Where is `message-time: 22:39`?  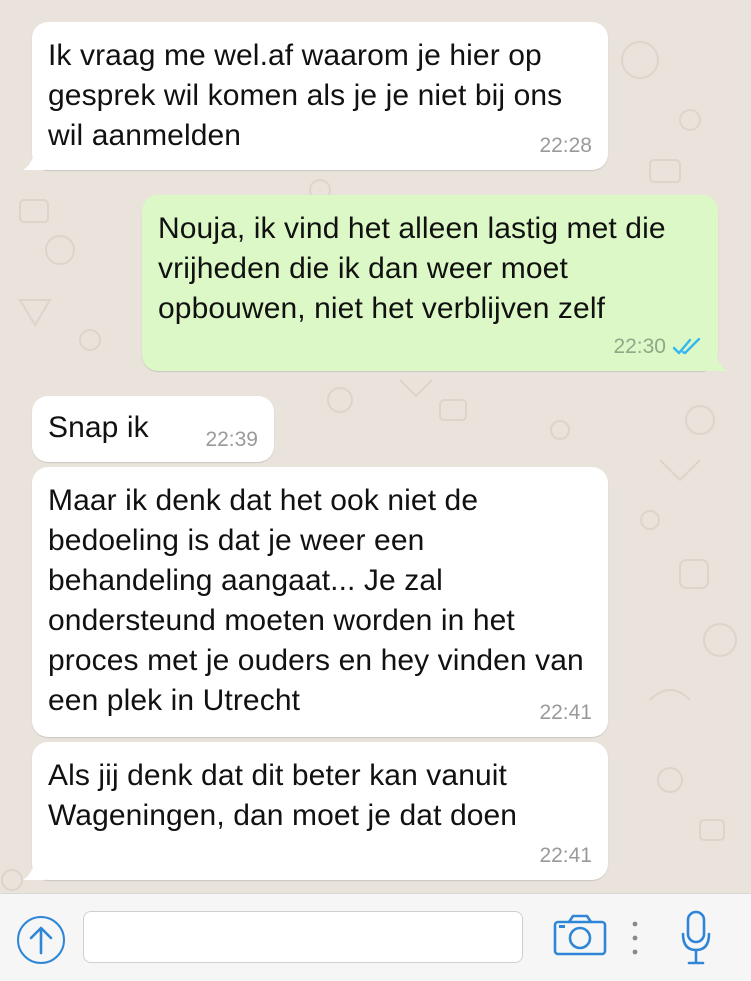
message-time: 22:39 is located at coordinates (231, 439).